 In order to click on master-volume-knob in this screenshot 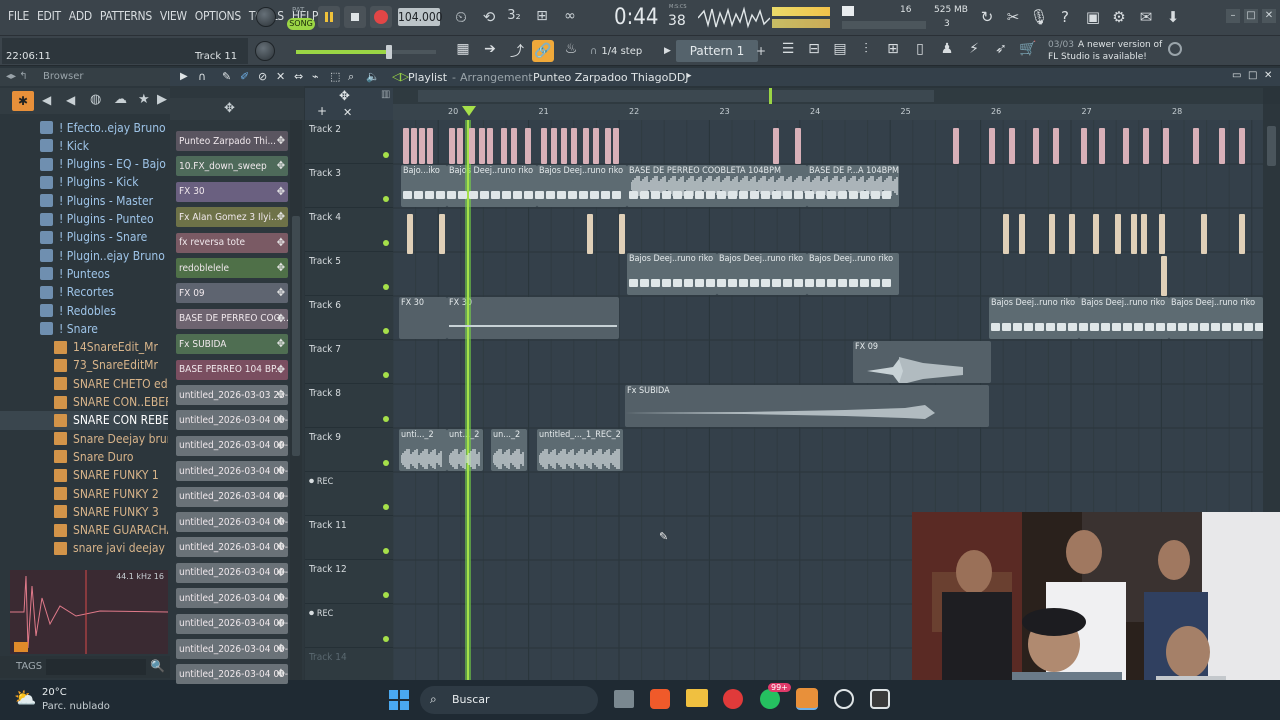, I will do `click(266, 17)`.